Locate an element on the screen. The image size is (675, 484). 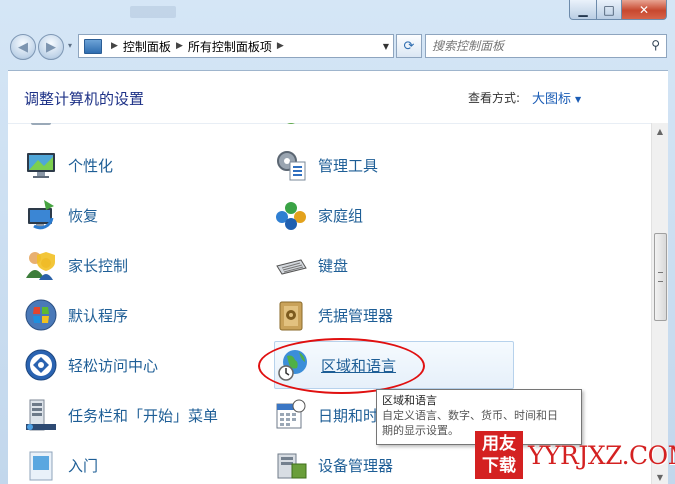
item-administrative-tools: 管理工具 is located at coordinates (326, 165).